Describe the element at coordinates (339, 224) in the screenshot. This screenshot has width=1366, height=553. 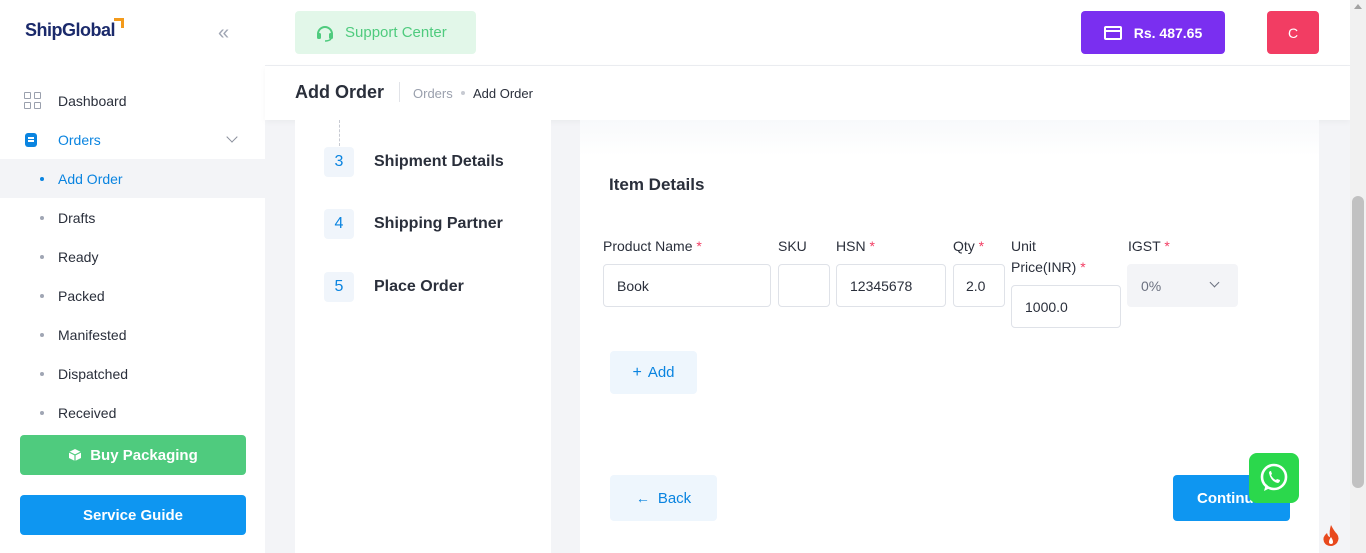
I see `step-number: 4` at that location.